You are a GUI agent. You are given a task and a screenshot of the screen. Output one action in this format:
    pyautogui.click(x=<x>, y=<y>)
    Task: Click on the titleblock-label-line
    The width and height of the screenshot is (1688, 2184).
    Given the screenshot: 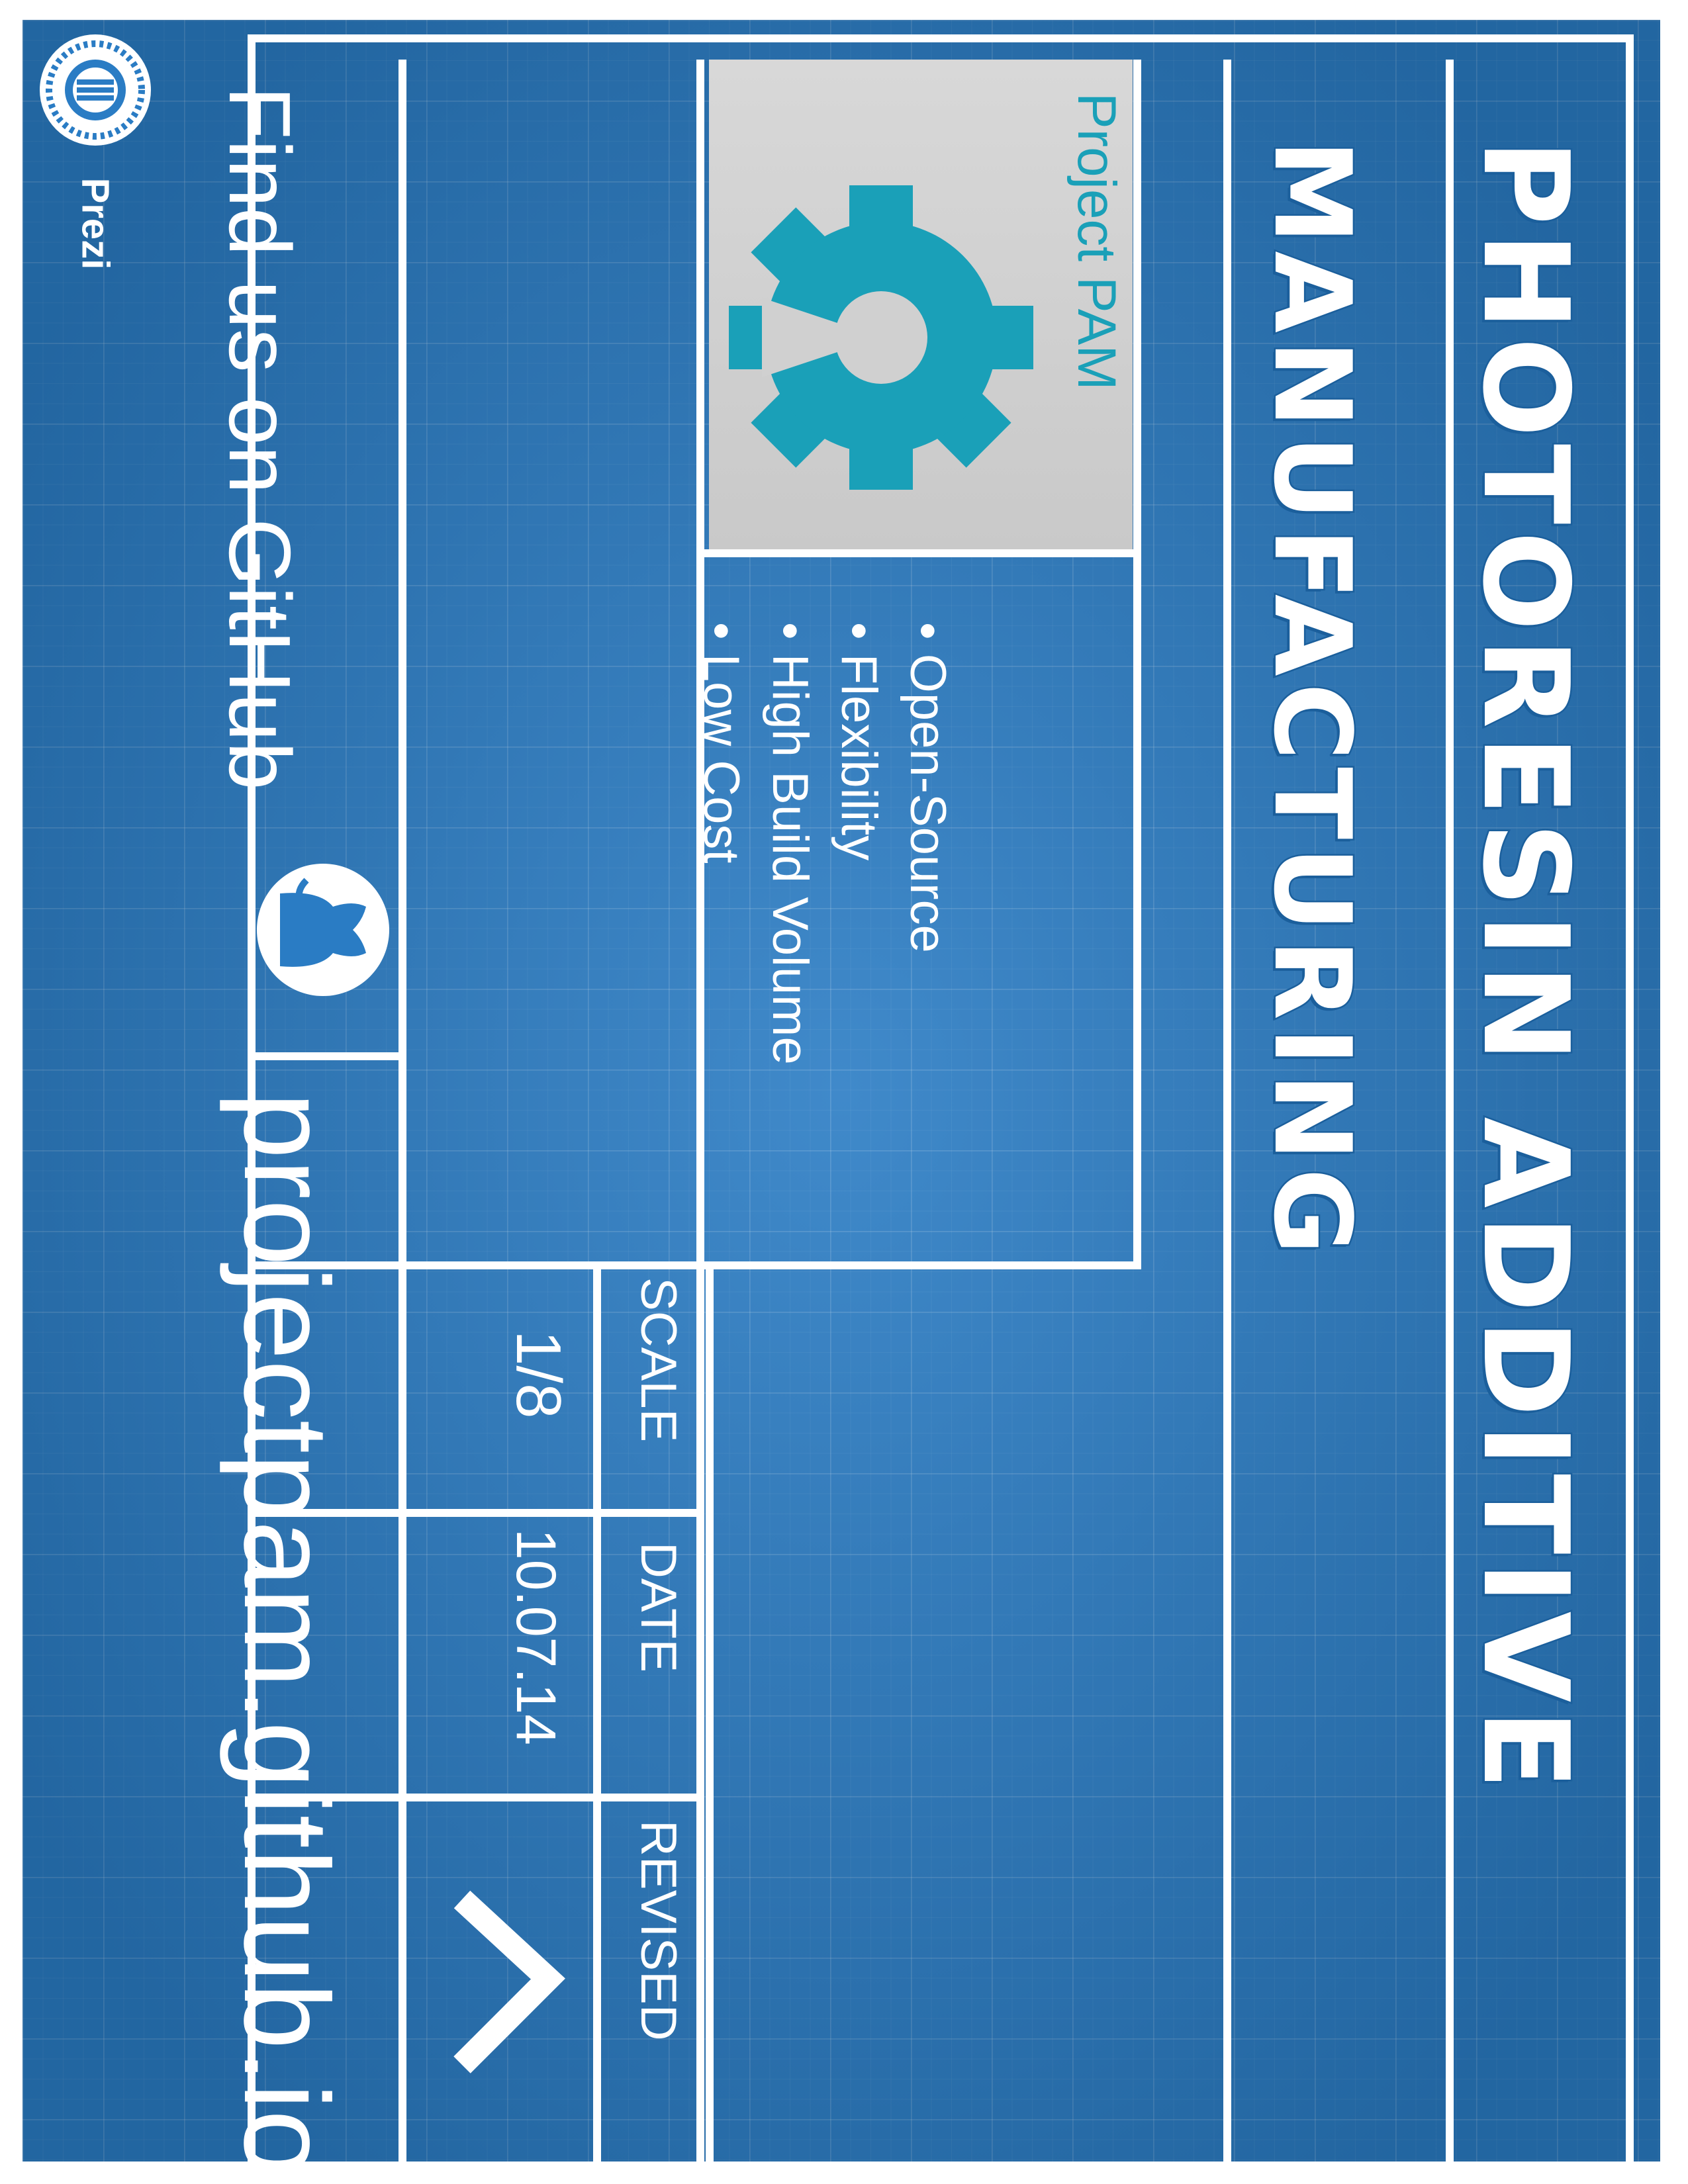 What is the action you would take?
    pyautogui.click(x=597, y=1711)
    